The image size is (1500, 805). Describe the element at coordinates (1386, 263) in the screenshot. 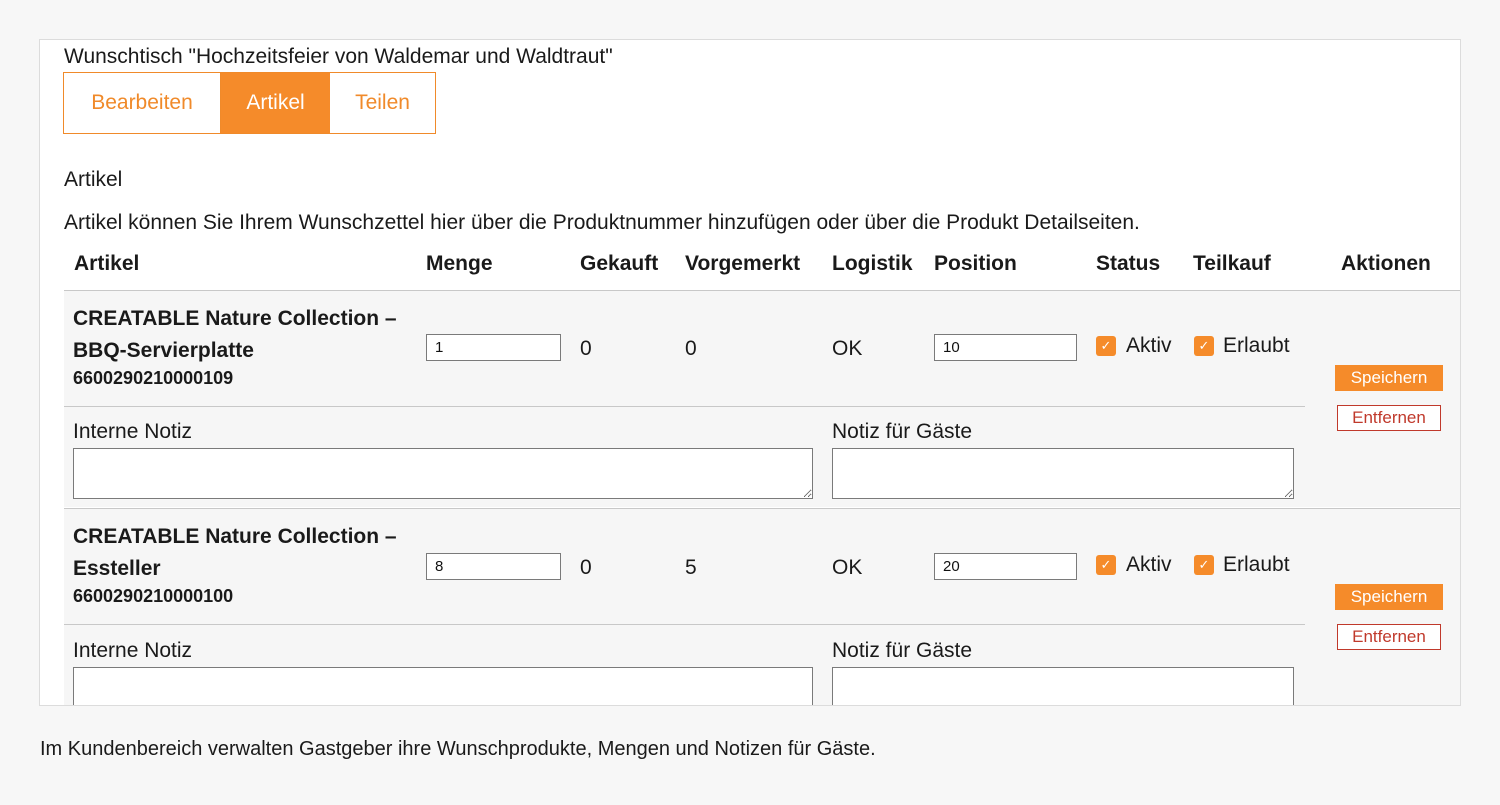

I see `header-aktionen: Aktionen` at that location.